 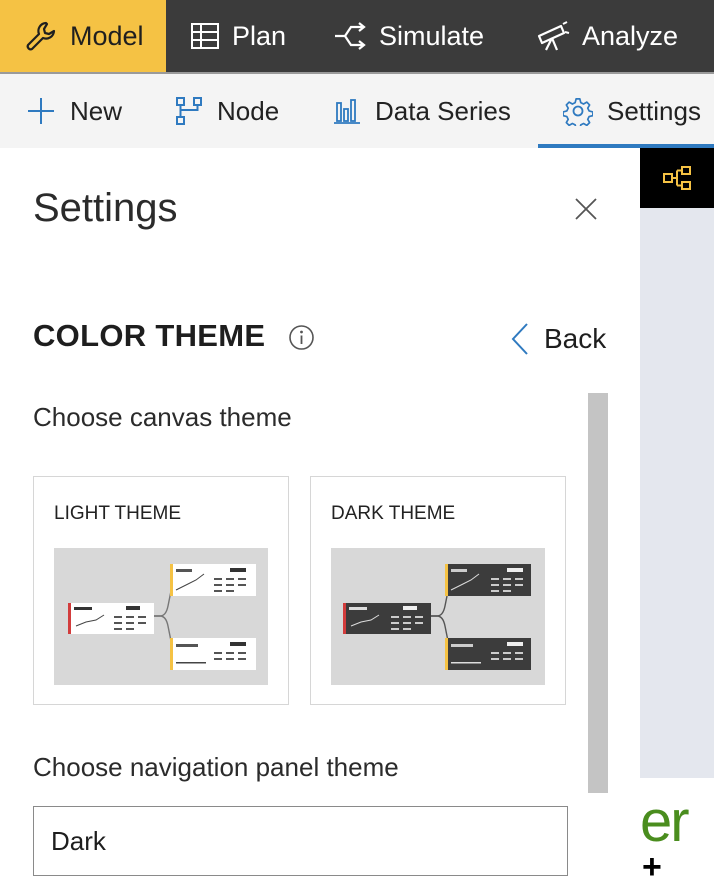 I want to click on node-tree-icon, so click(x=189, y=111).